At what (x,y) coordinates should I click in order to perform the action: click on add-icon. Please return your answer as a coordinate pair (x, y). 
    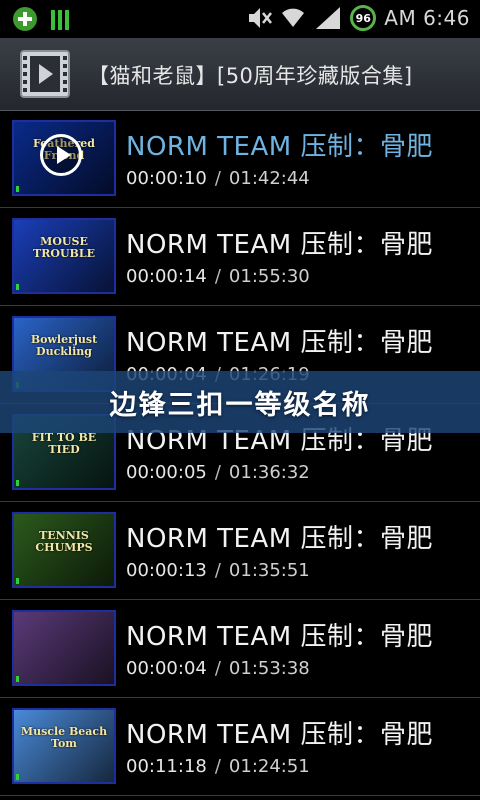
    Looking at the image, I should click on (25, 19).